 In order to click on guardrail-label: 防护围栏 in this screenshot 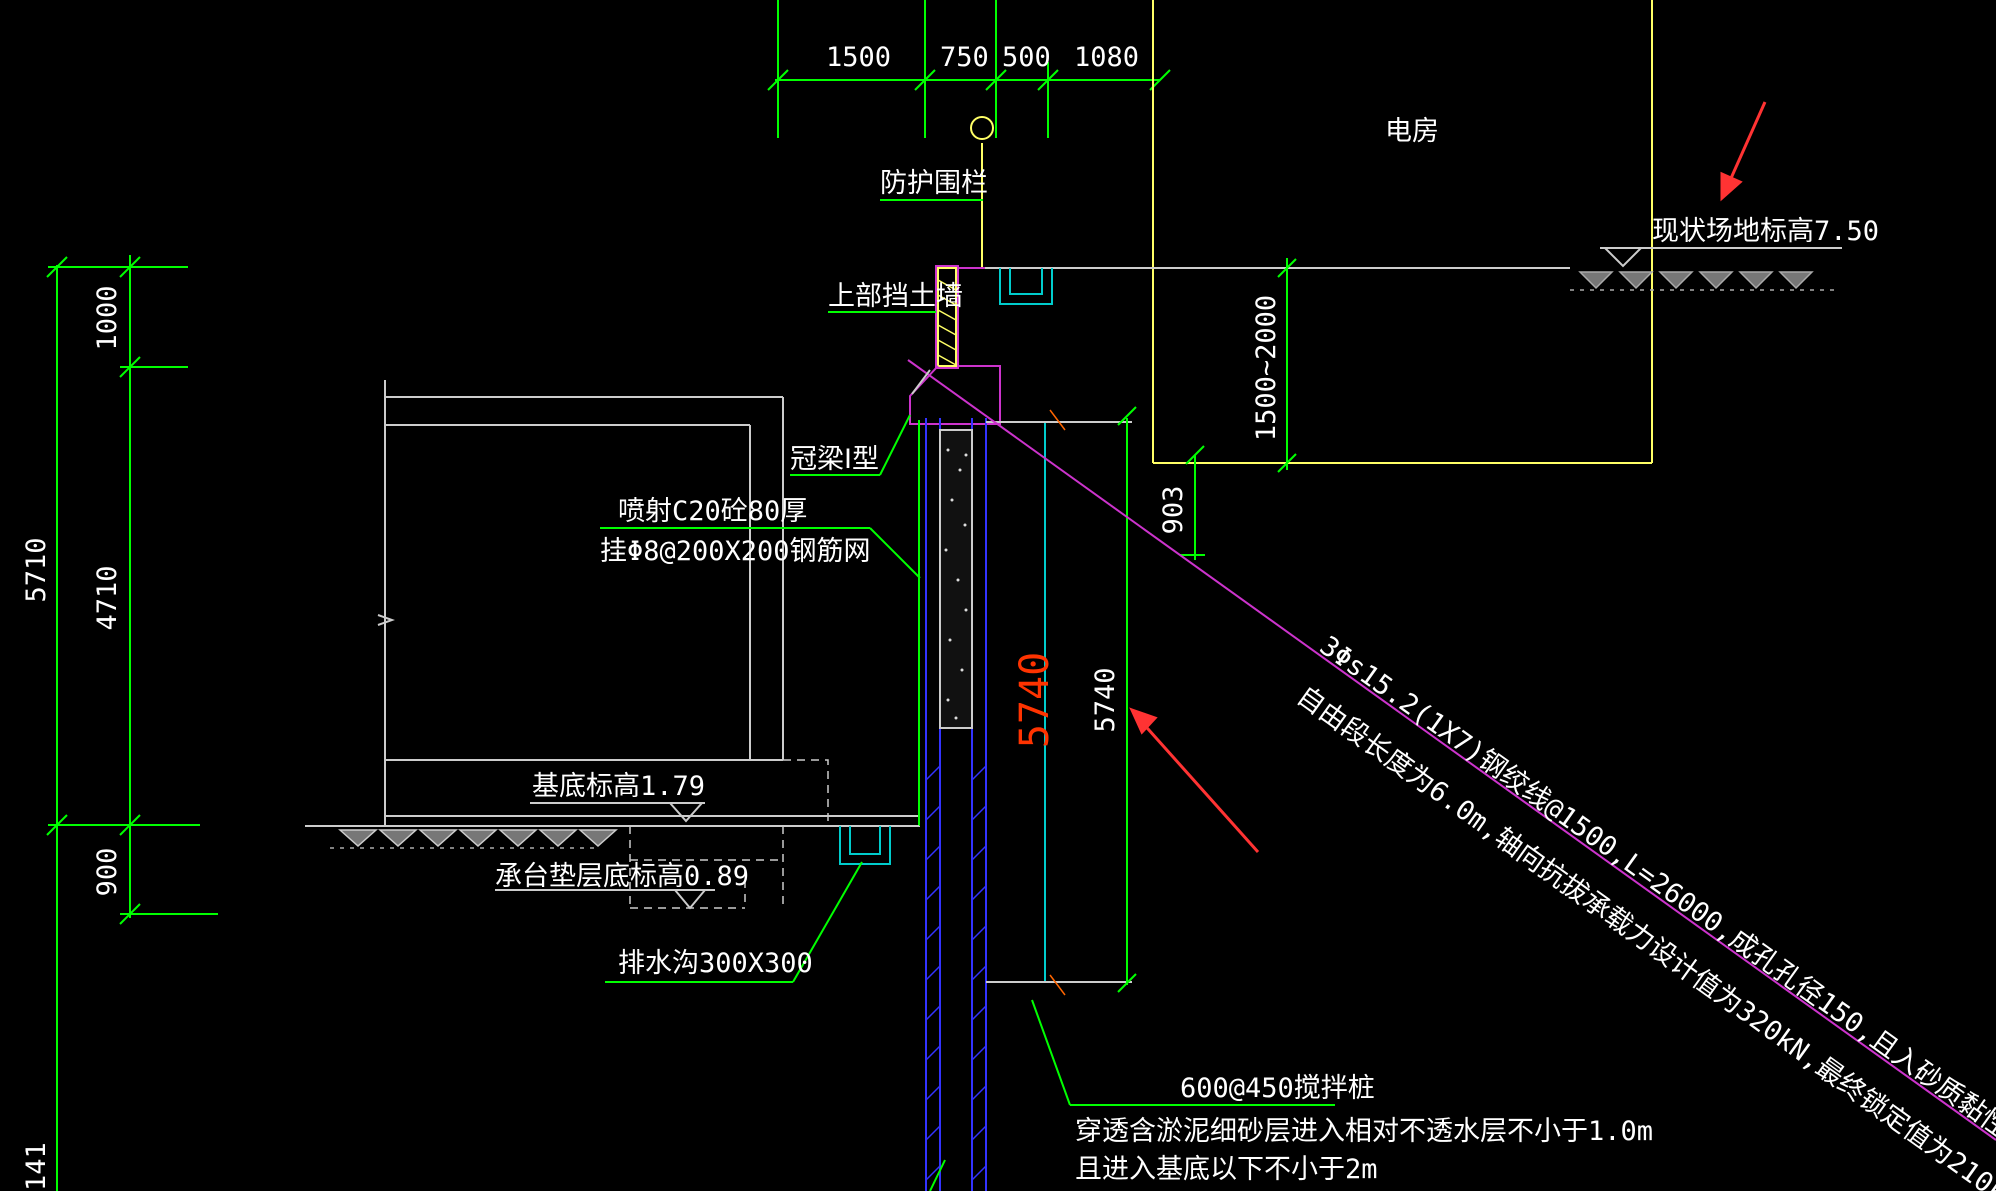, I will do `click(934, 183)`.